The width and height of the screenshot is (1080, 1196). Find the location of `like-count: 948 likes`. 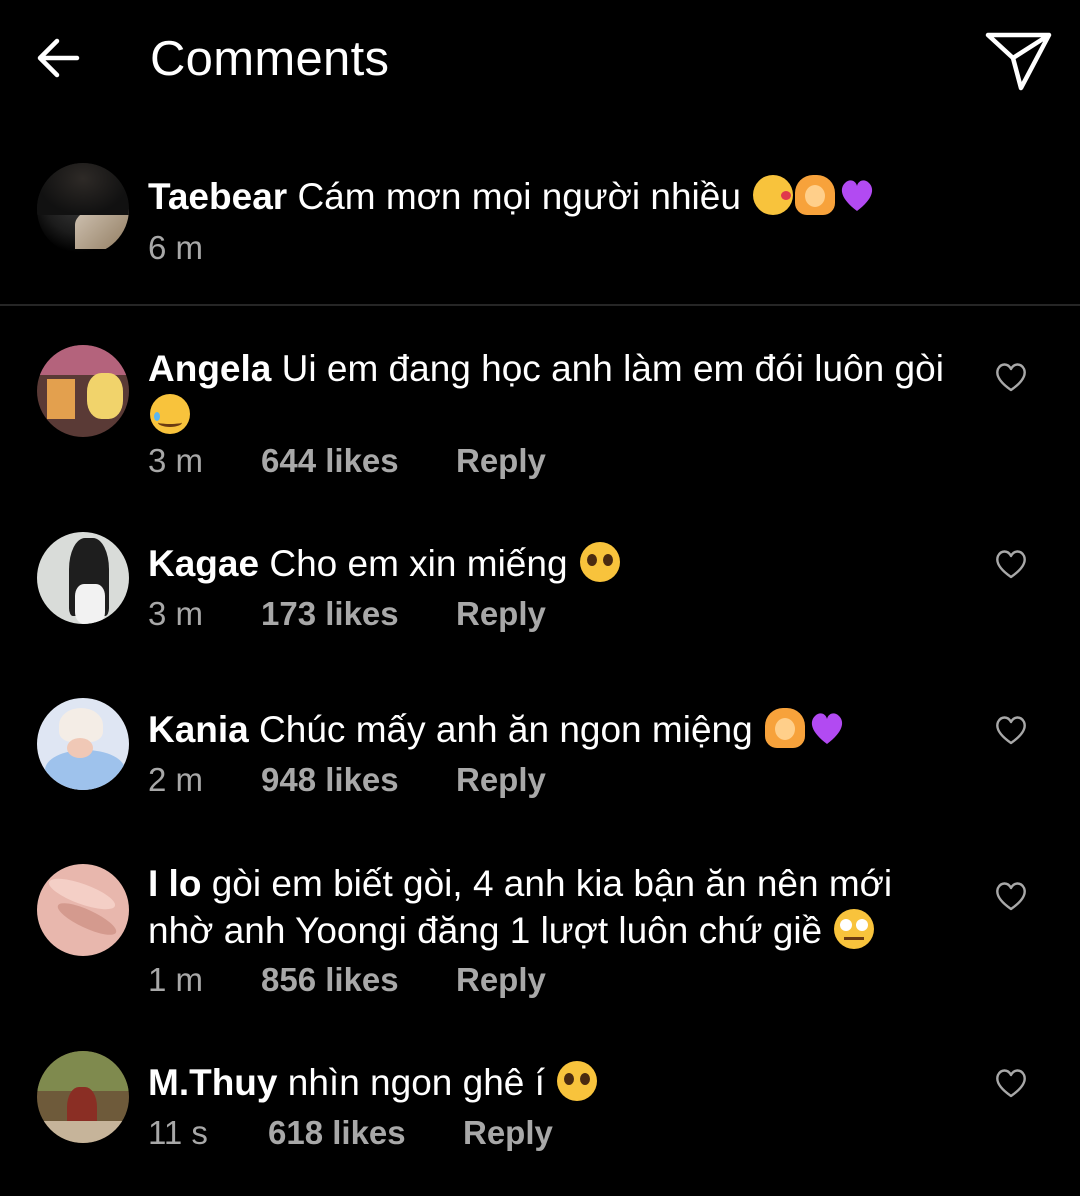

like-count: 948 likes is located at coordinates (358, 780).